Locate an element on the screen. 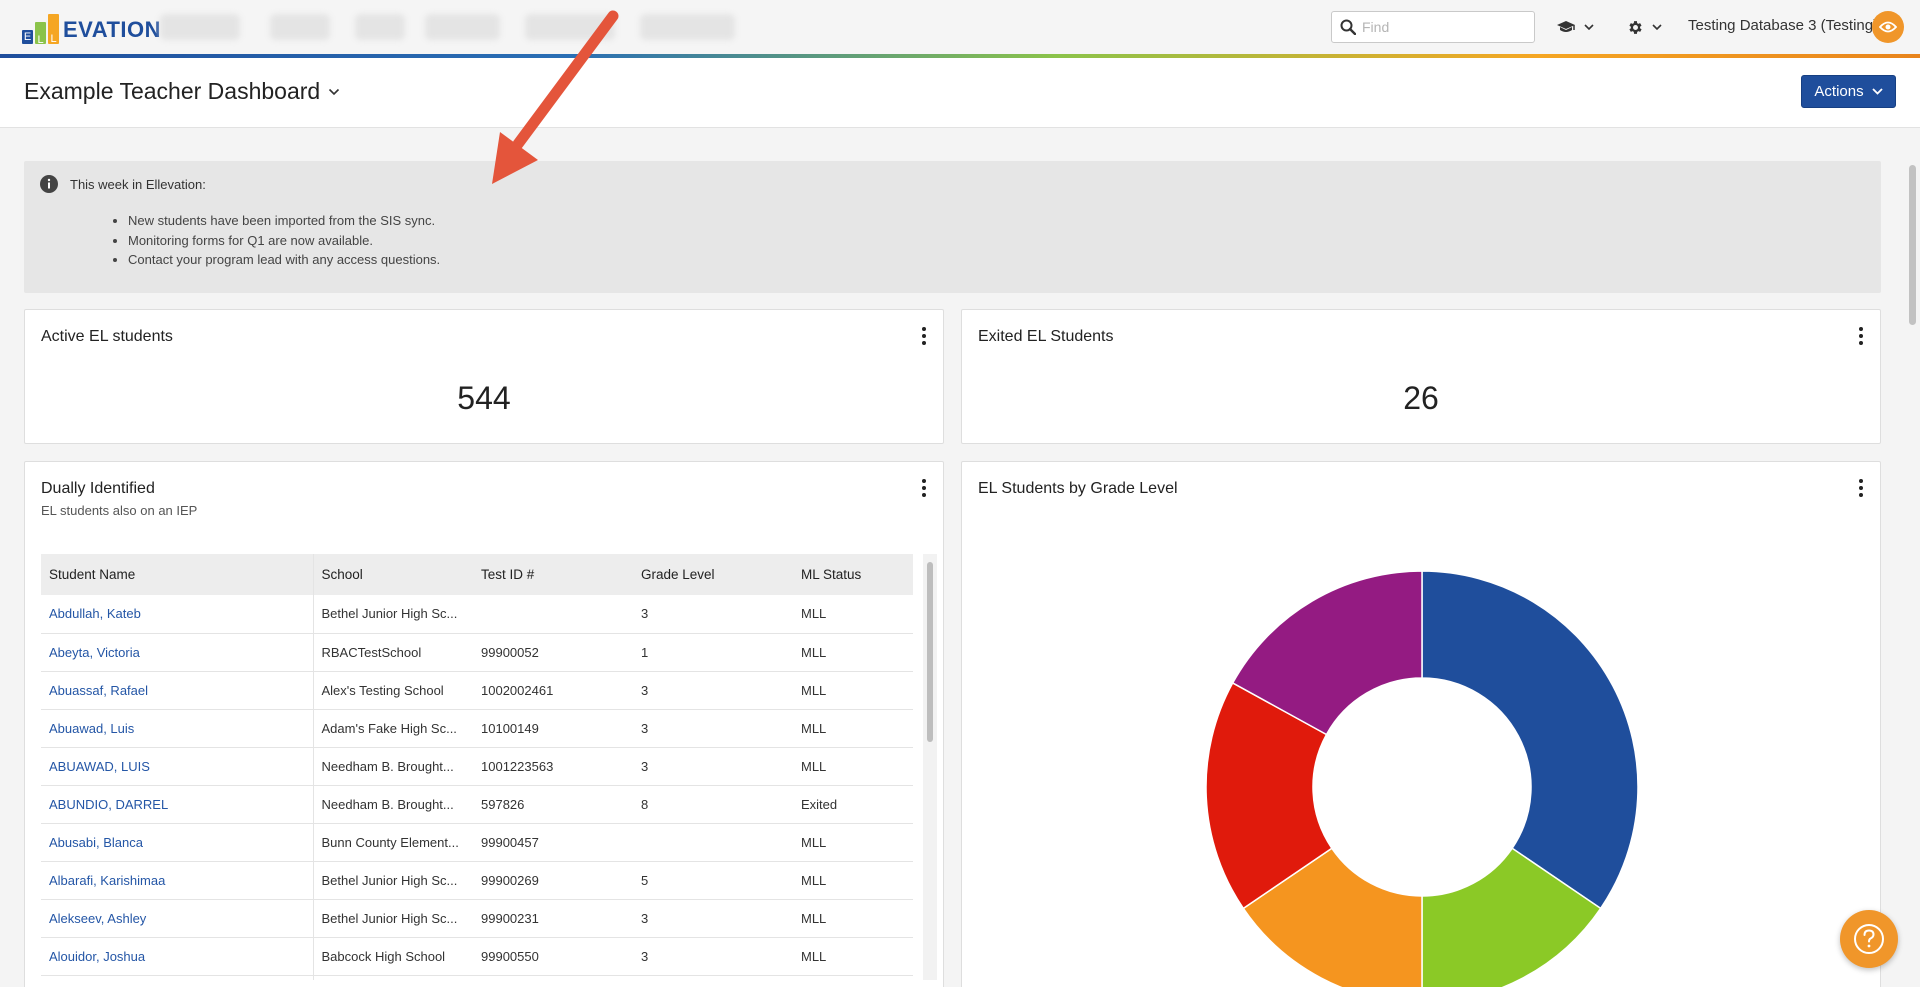 The width and height of the screenshot is (1920, 987). help-icon is located at coordinates (1869, 939).